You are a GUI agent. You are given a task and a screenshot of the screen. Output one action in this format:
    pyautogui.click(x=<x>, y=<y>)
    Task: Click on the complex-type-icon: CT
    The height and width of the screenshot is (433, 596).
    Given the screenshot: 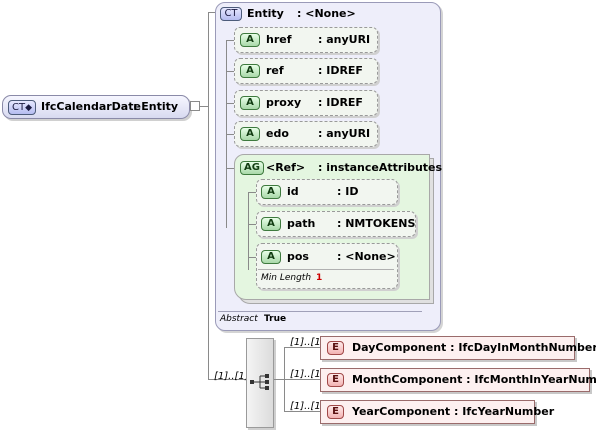 What is the action you would take?
    pyautogui.click(x=231, y=14)
    